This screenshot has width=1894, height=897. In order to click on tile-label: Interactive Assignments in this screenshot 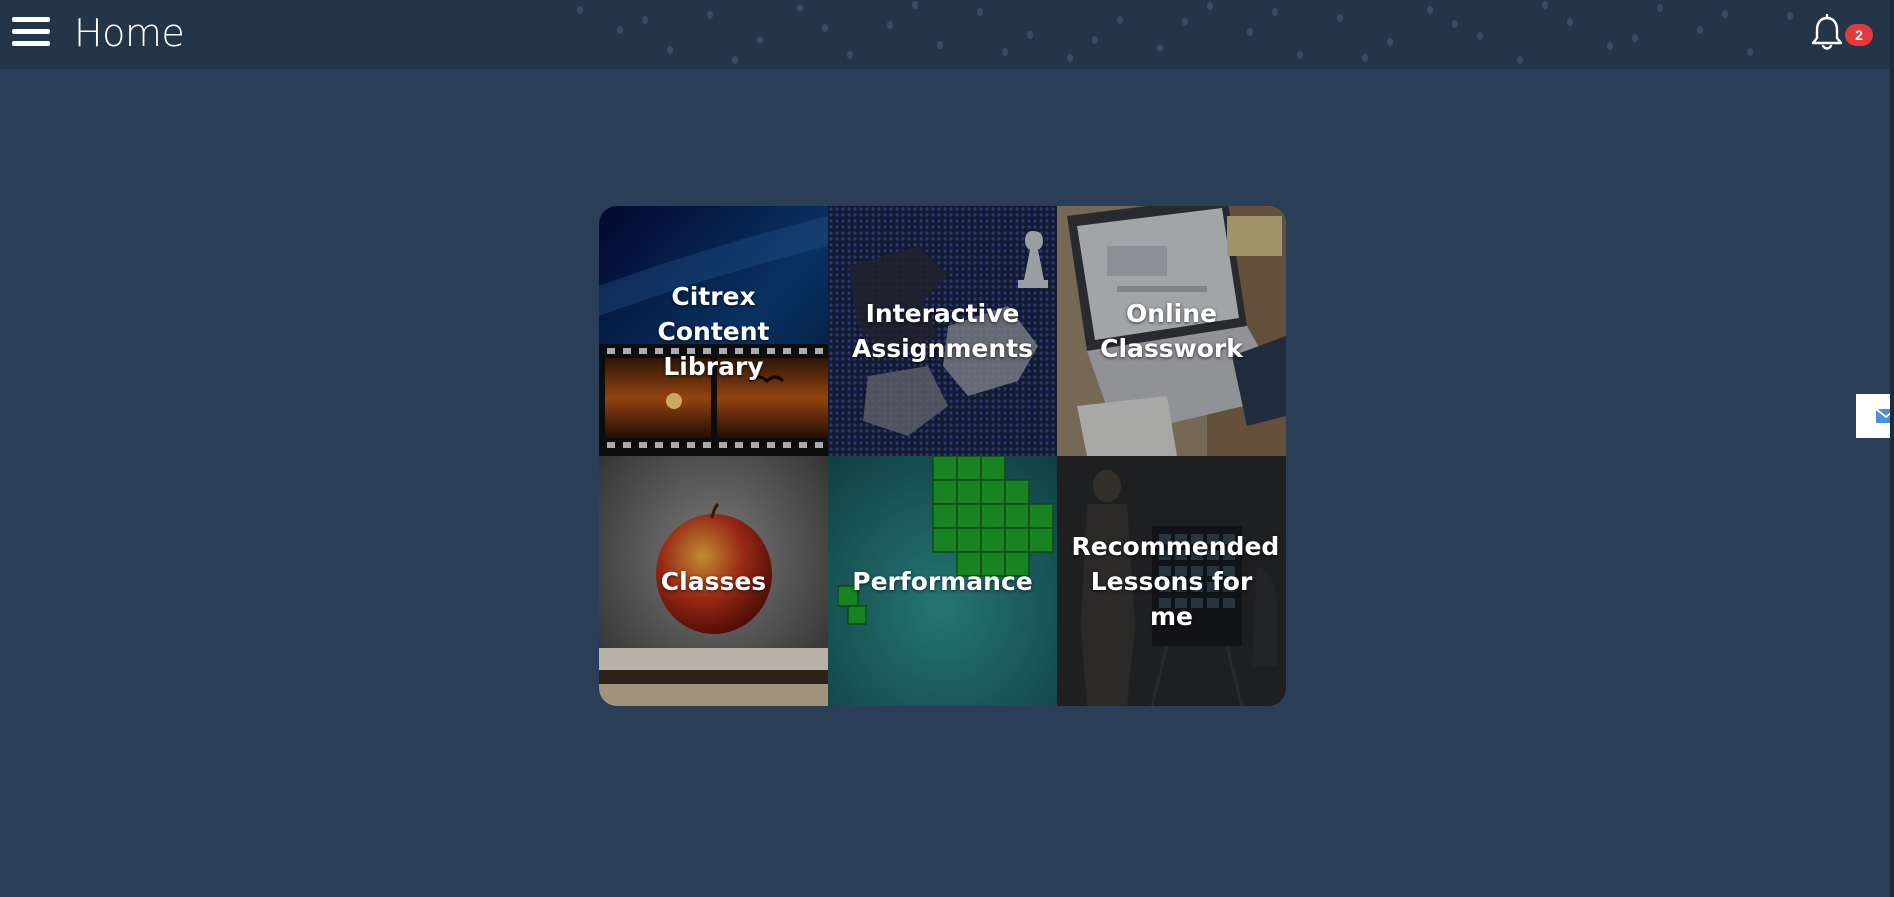, I will do `click(942, 331)`.